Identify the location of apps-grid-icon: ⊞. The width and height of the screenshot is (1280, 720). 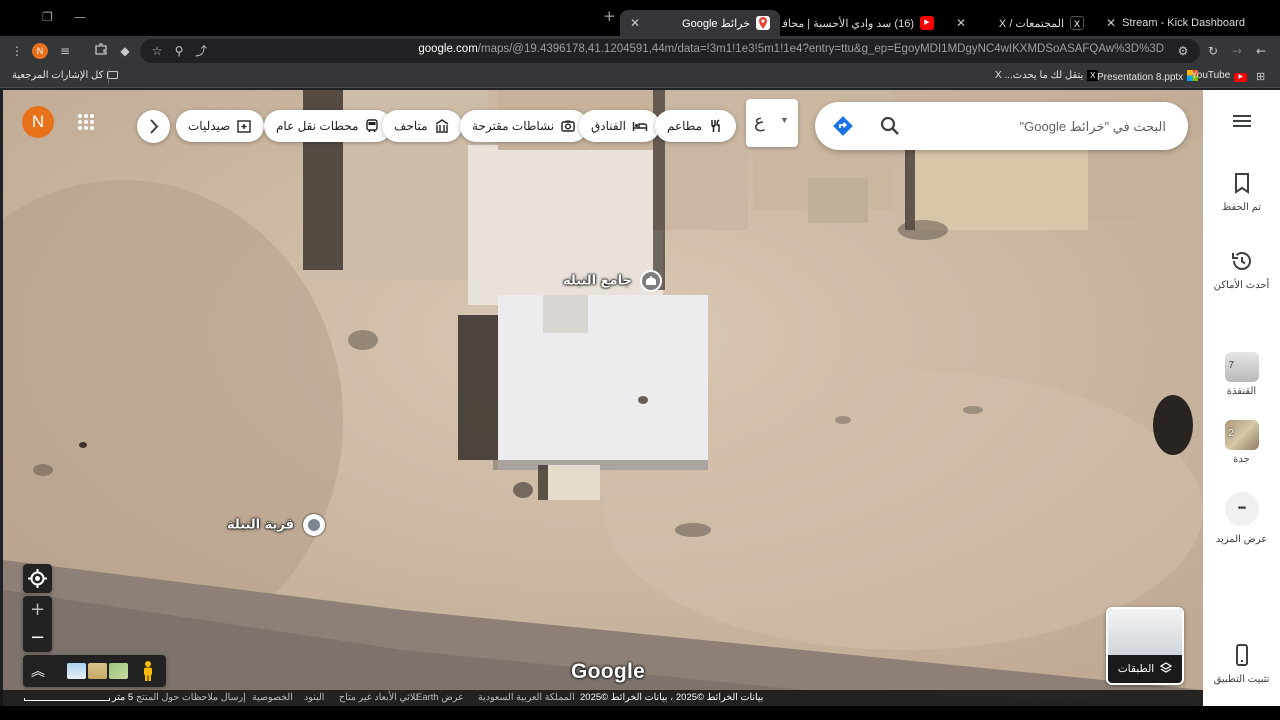
(1260, 76).